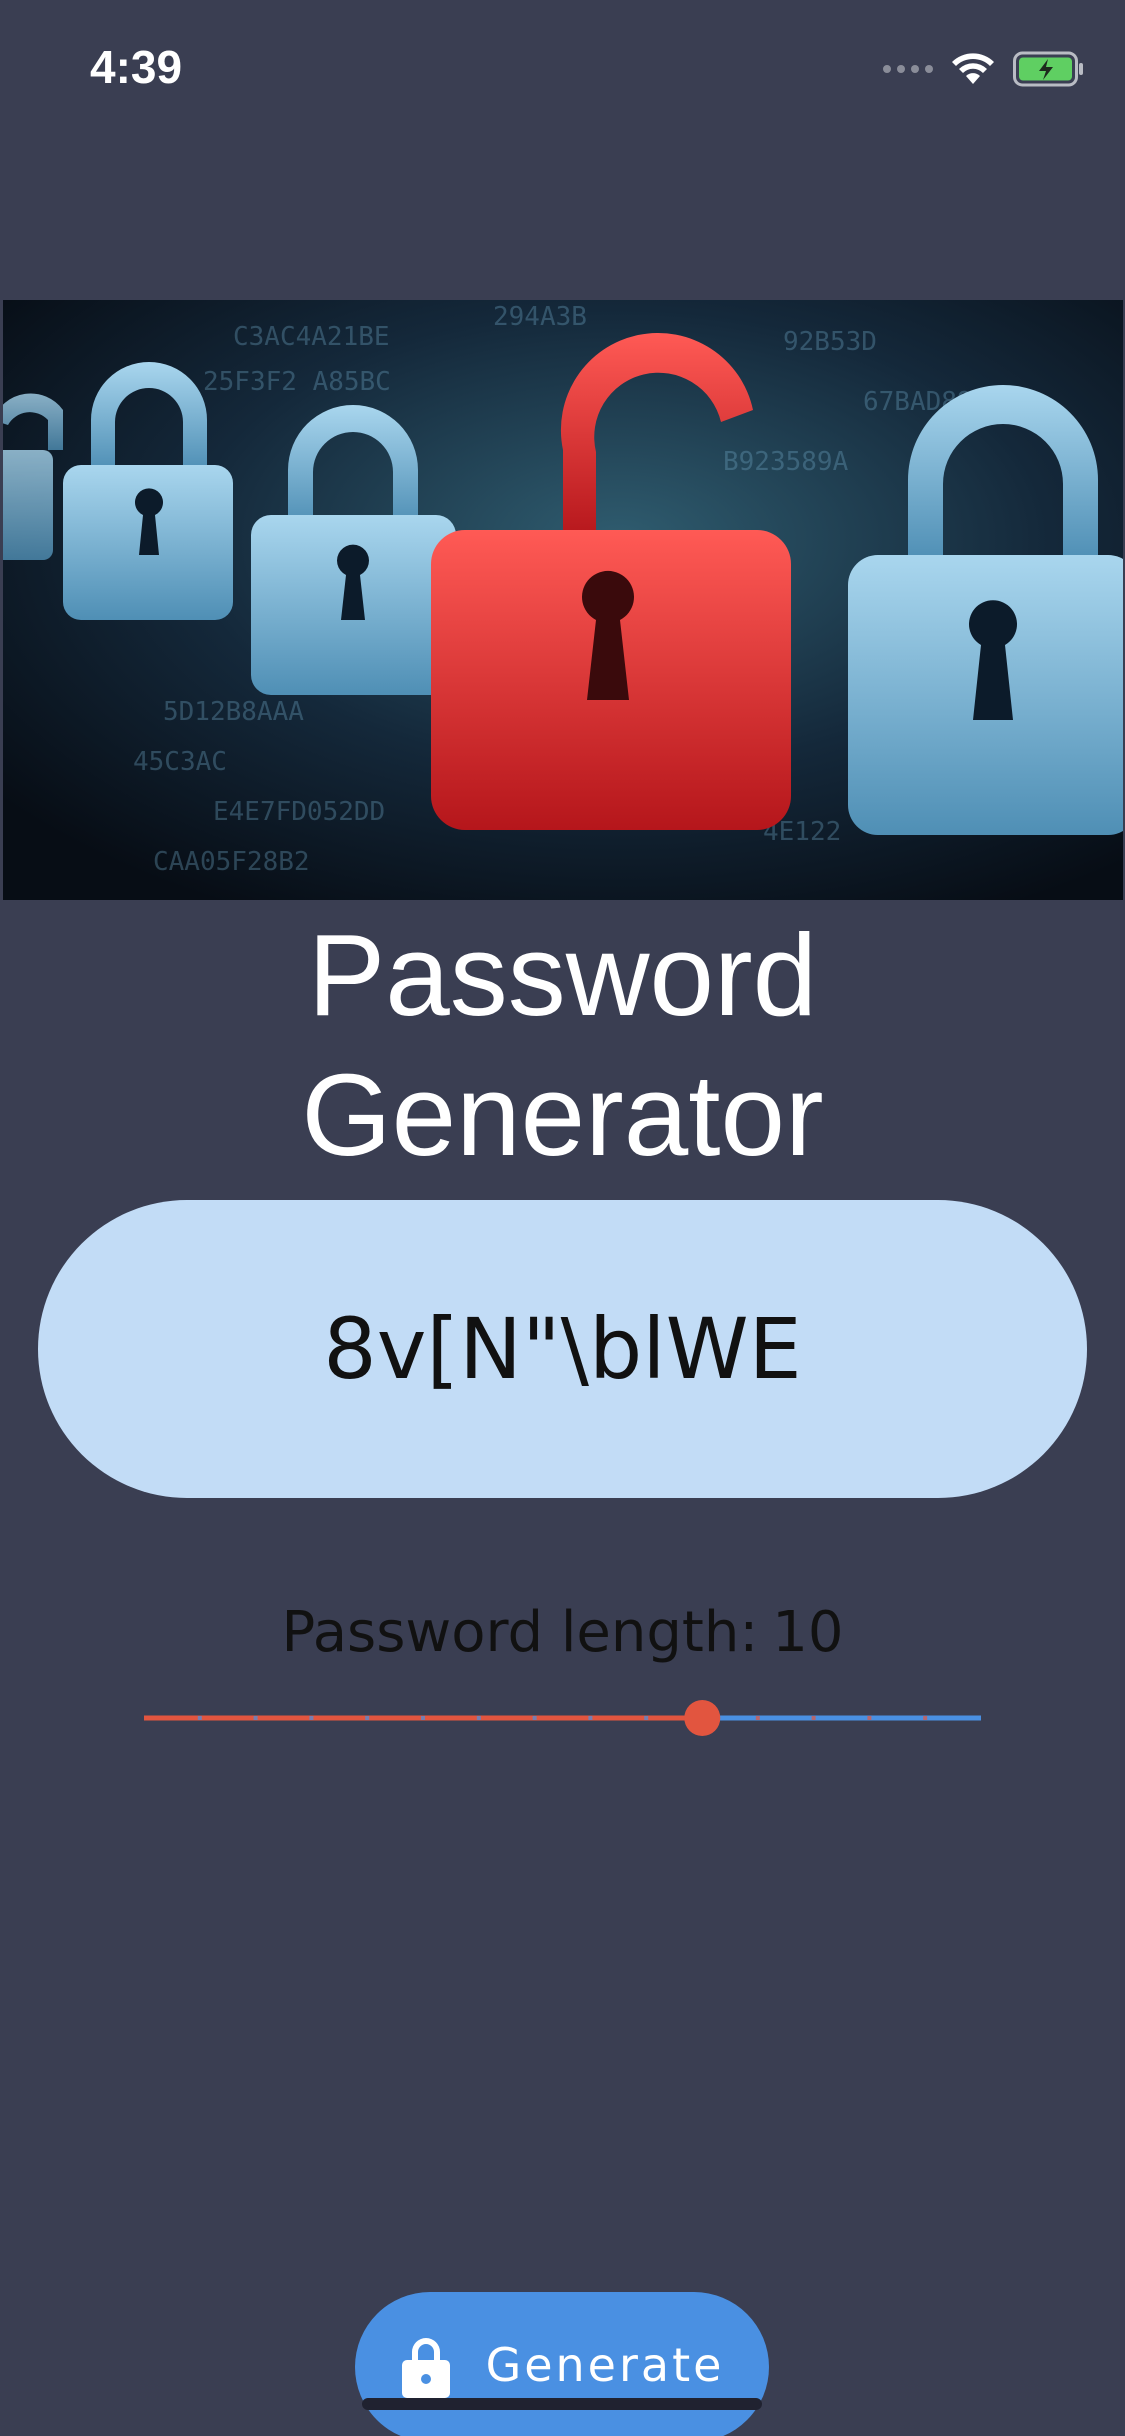  I want to click on svg-text: 45C3AC, so click(180, 762).